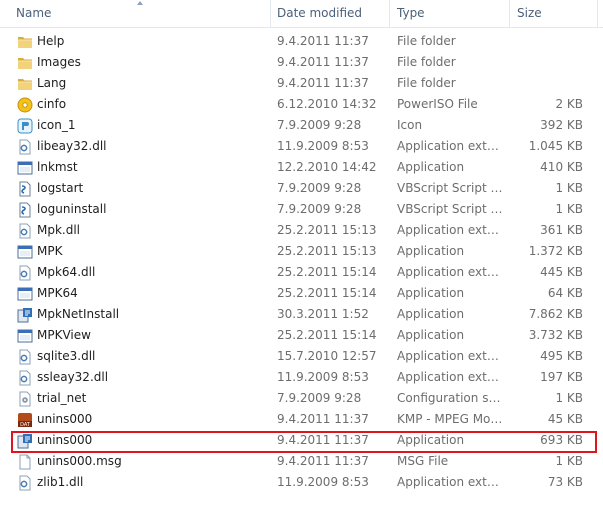 The width and height of the screenshot is (603, 512). Describe the element at coordinates (327, 230) in the screenshot. I see `file-date-modified: 25.2.2011 15:13` at that location.